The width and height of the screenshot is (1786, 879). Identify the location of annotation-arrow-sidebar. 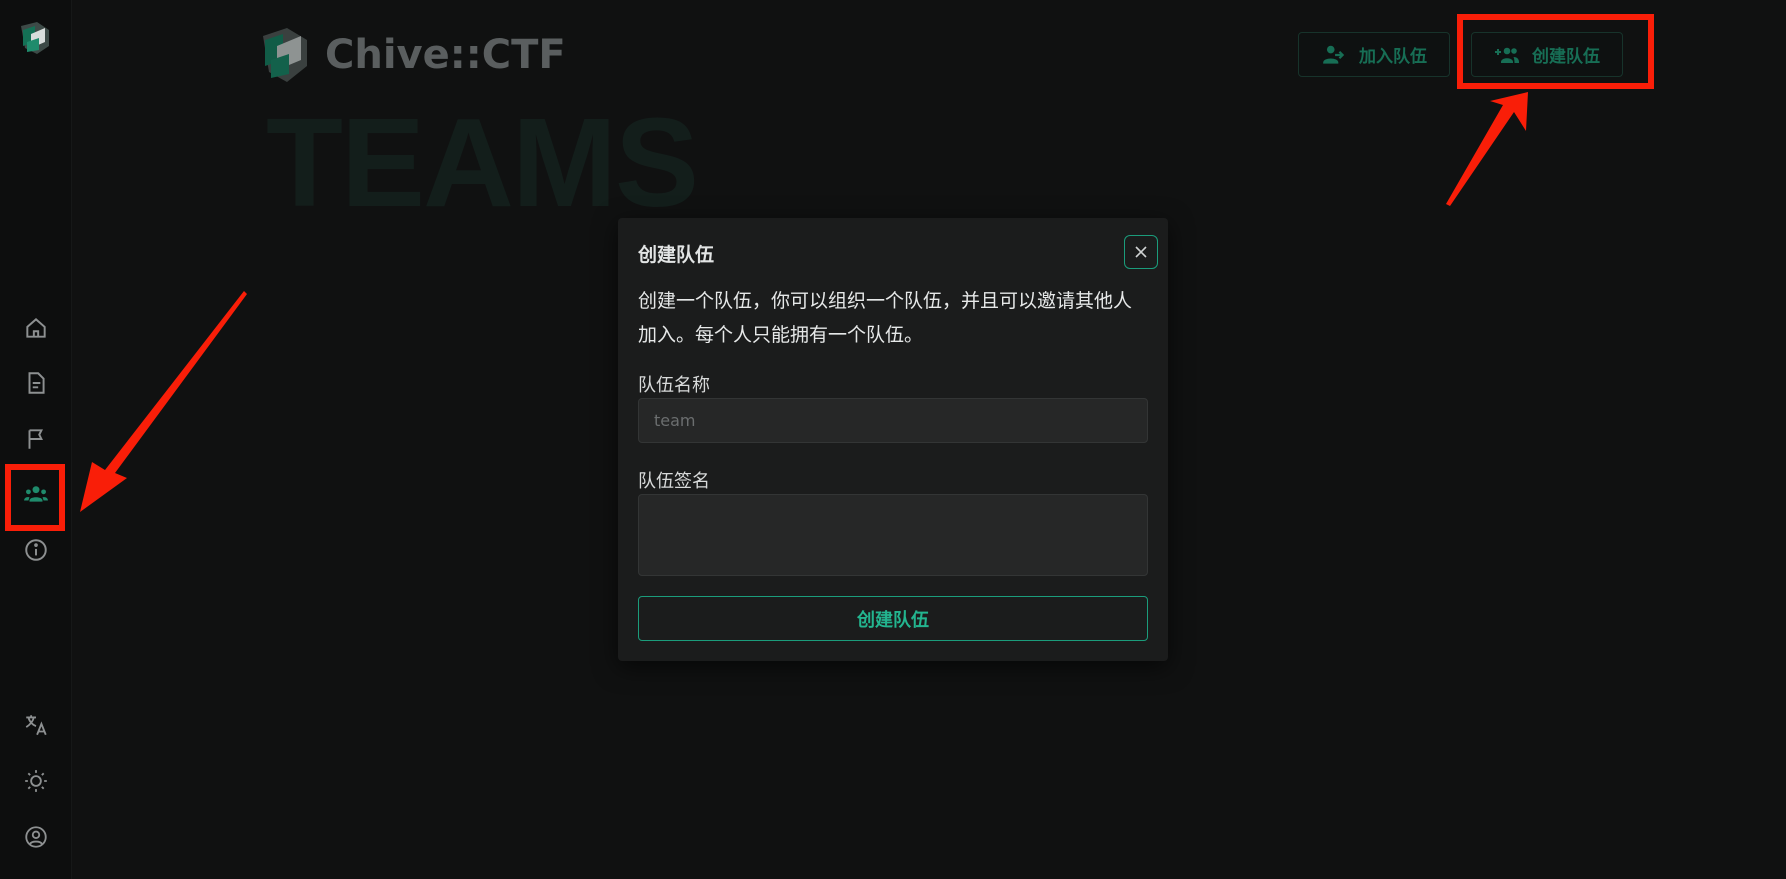
(163, 401).